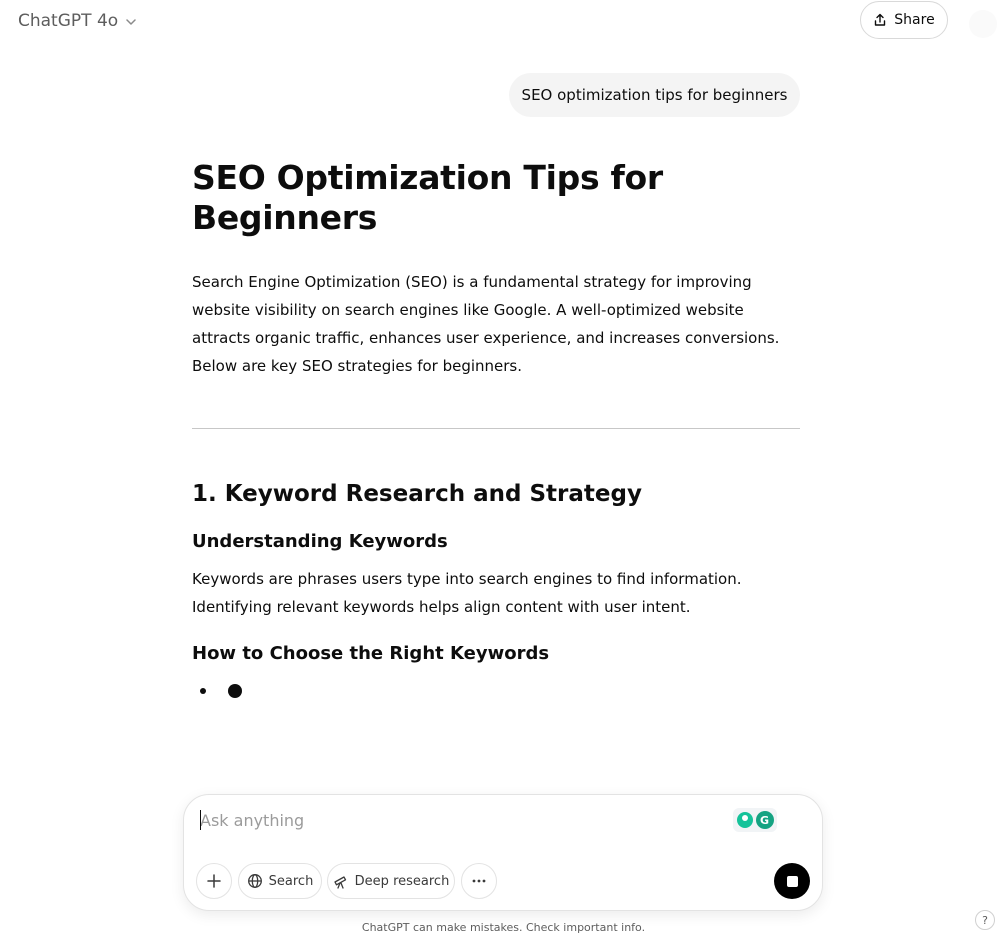 This screenshot has width=1007, height=941. What do you see at coordinates (914, 20) in the screenshot?
I see `share-label: Share` at bounding box center [914, 20].